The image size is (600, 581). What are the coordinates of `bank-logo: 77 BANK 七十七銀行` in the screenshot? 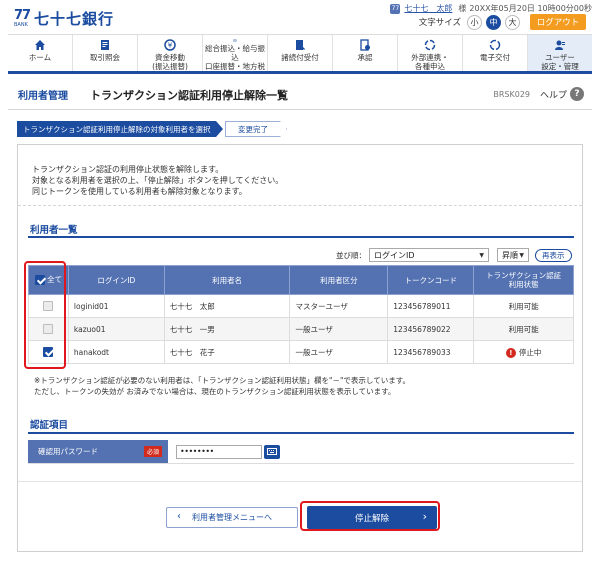 It's located at (64, 18).